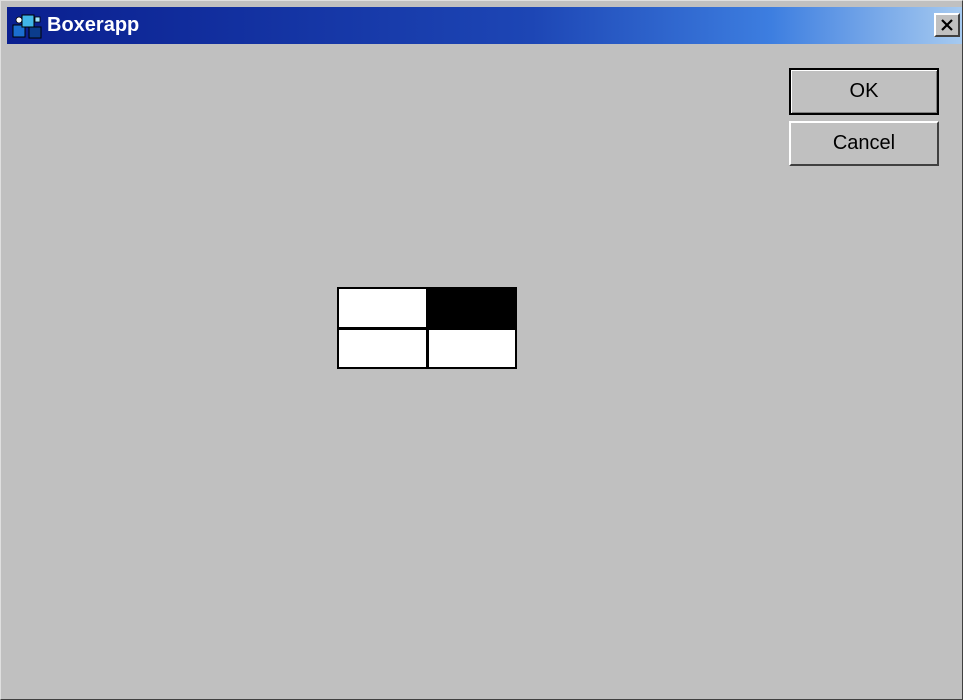 This screenshot has width=963, height=700. Describe the element at coordinates (93, 25) in the screenshot. I see `window-title: Boxerapp` at that location.